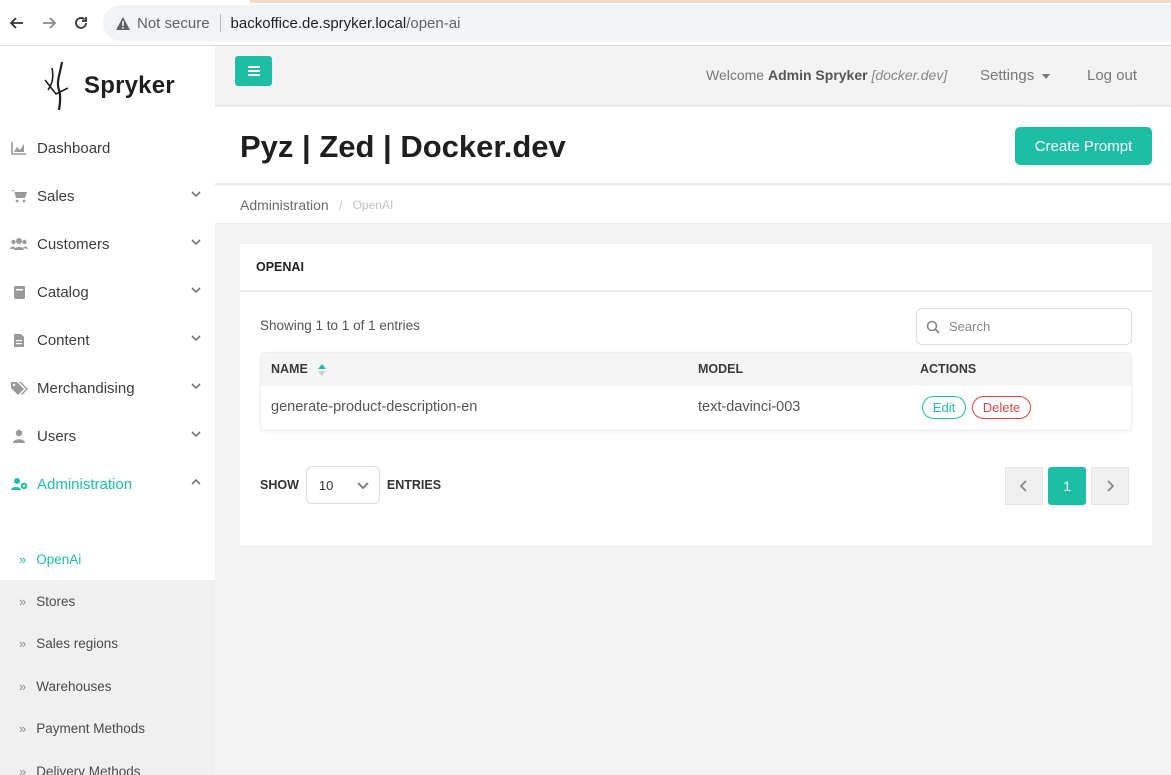 The image size is (1171, 775). I want to click on settings-dropdown: Settings, so click(1015, 75).